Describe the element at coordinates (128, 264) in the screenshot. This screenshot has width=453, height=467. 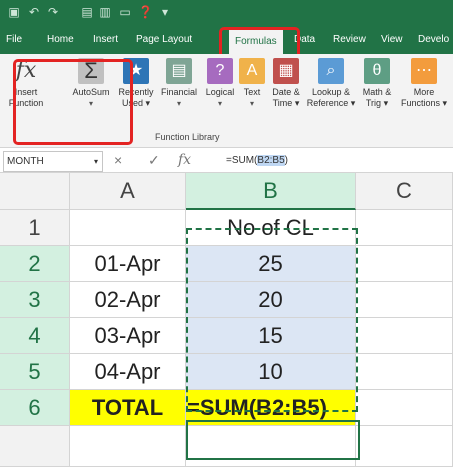
I see `cell-a2: 01-Apr` at that location.